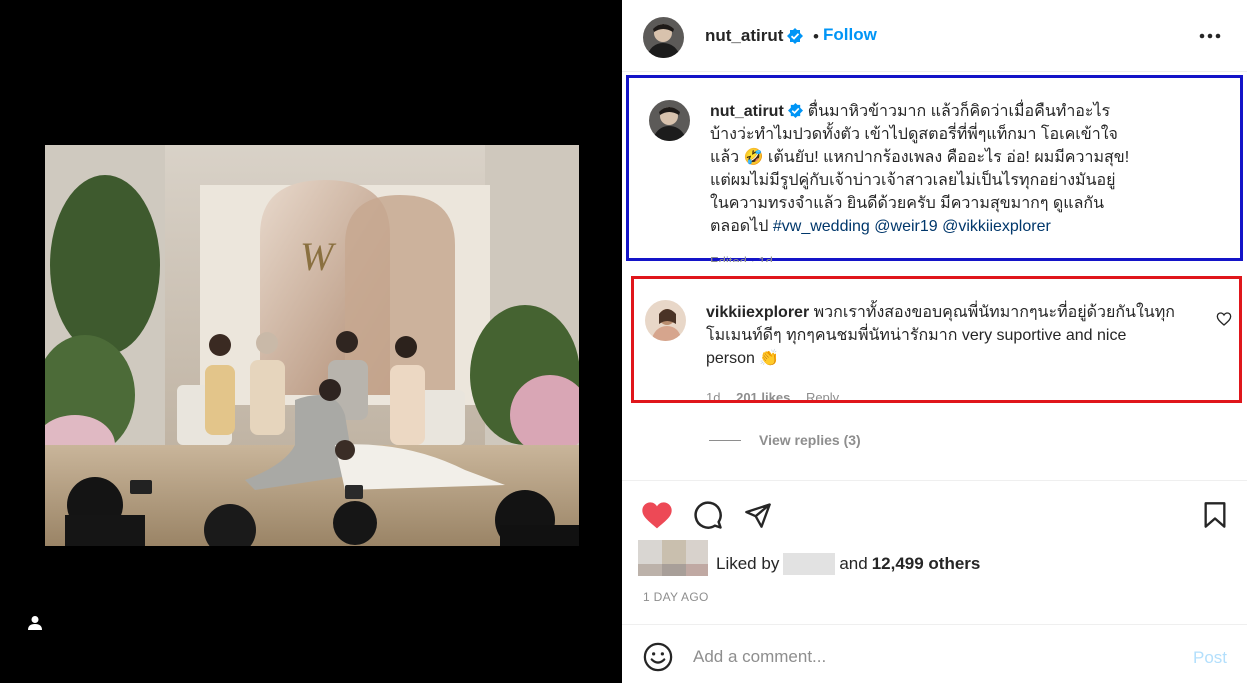  What do you see at coordinates (758, 515) in the screenshot?
I see `share-icon` at bounding box center [758, 515].